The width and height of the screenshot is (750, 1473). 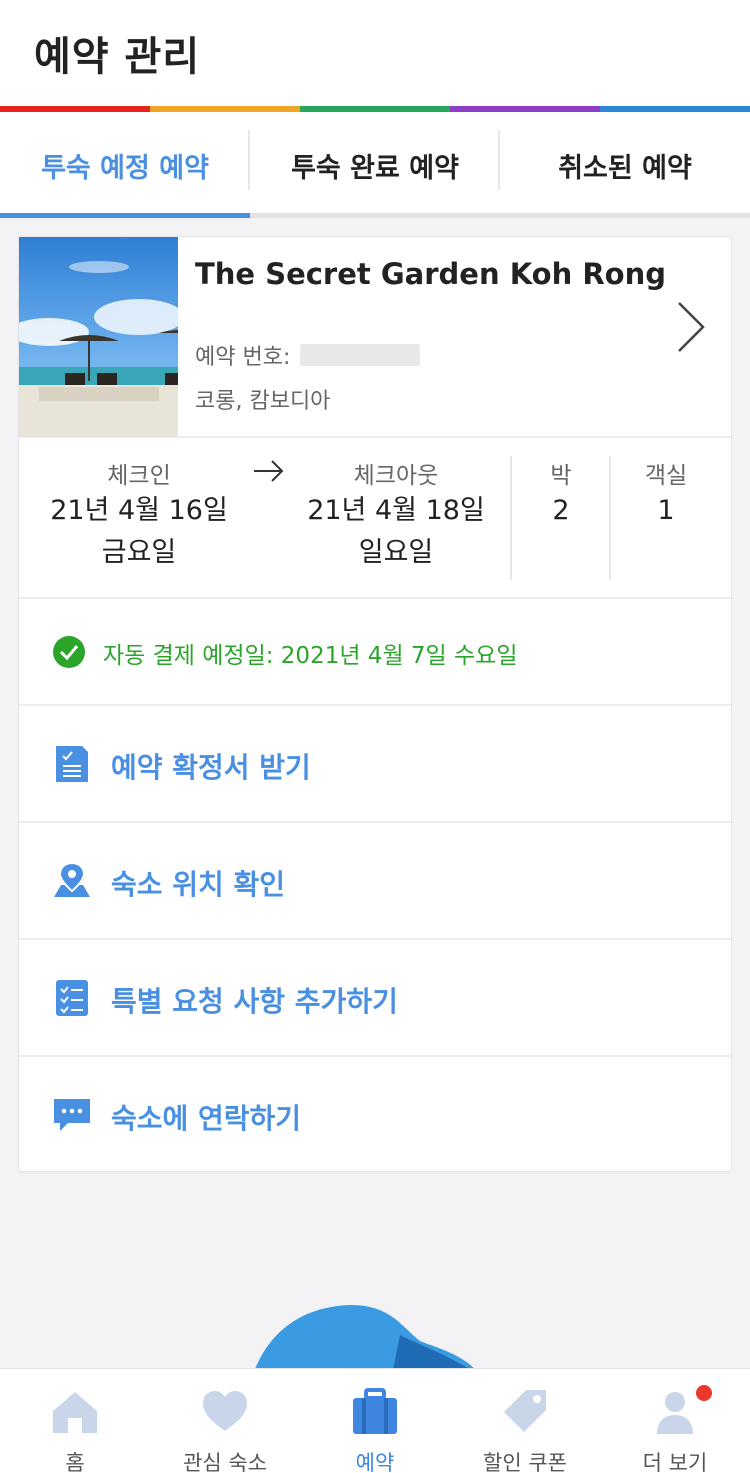 What do you see at coordinates (561, 494) in the screenshot?
I see `nights-block: 박 2` at bounding box center [561, 494].